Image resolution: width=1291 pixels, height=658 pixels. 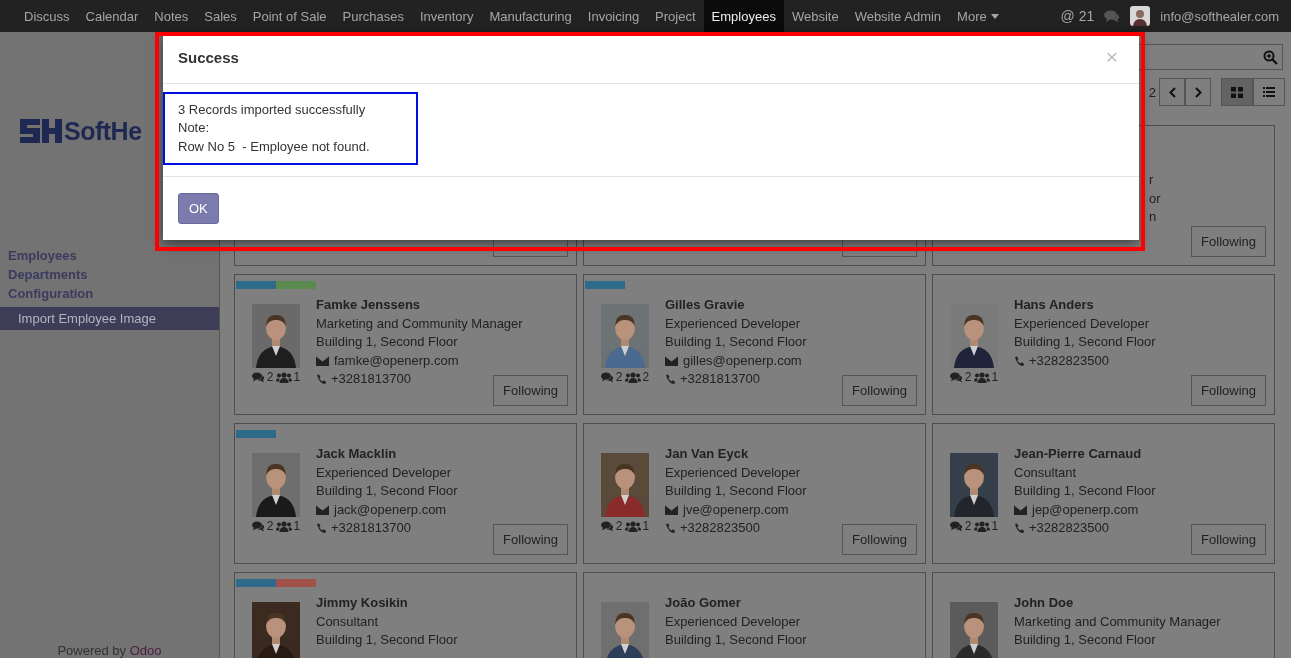 I want to click on app-menu-item: Employees, so click(x=743, y=16).